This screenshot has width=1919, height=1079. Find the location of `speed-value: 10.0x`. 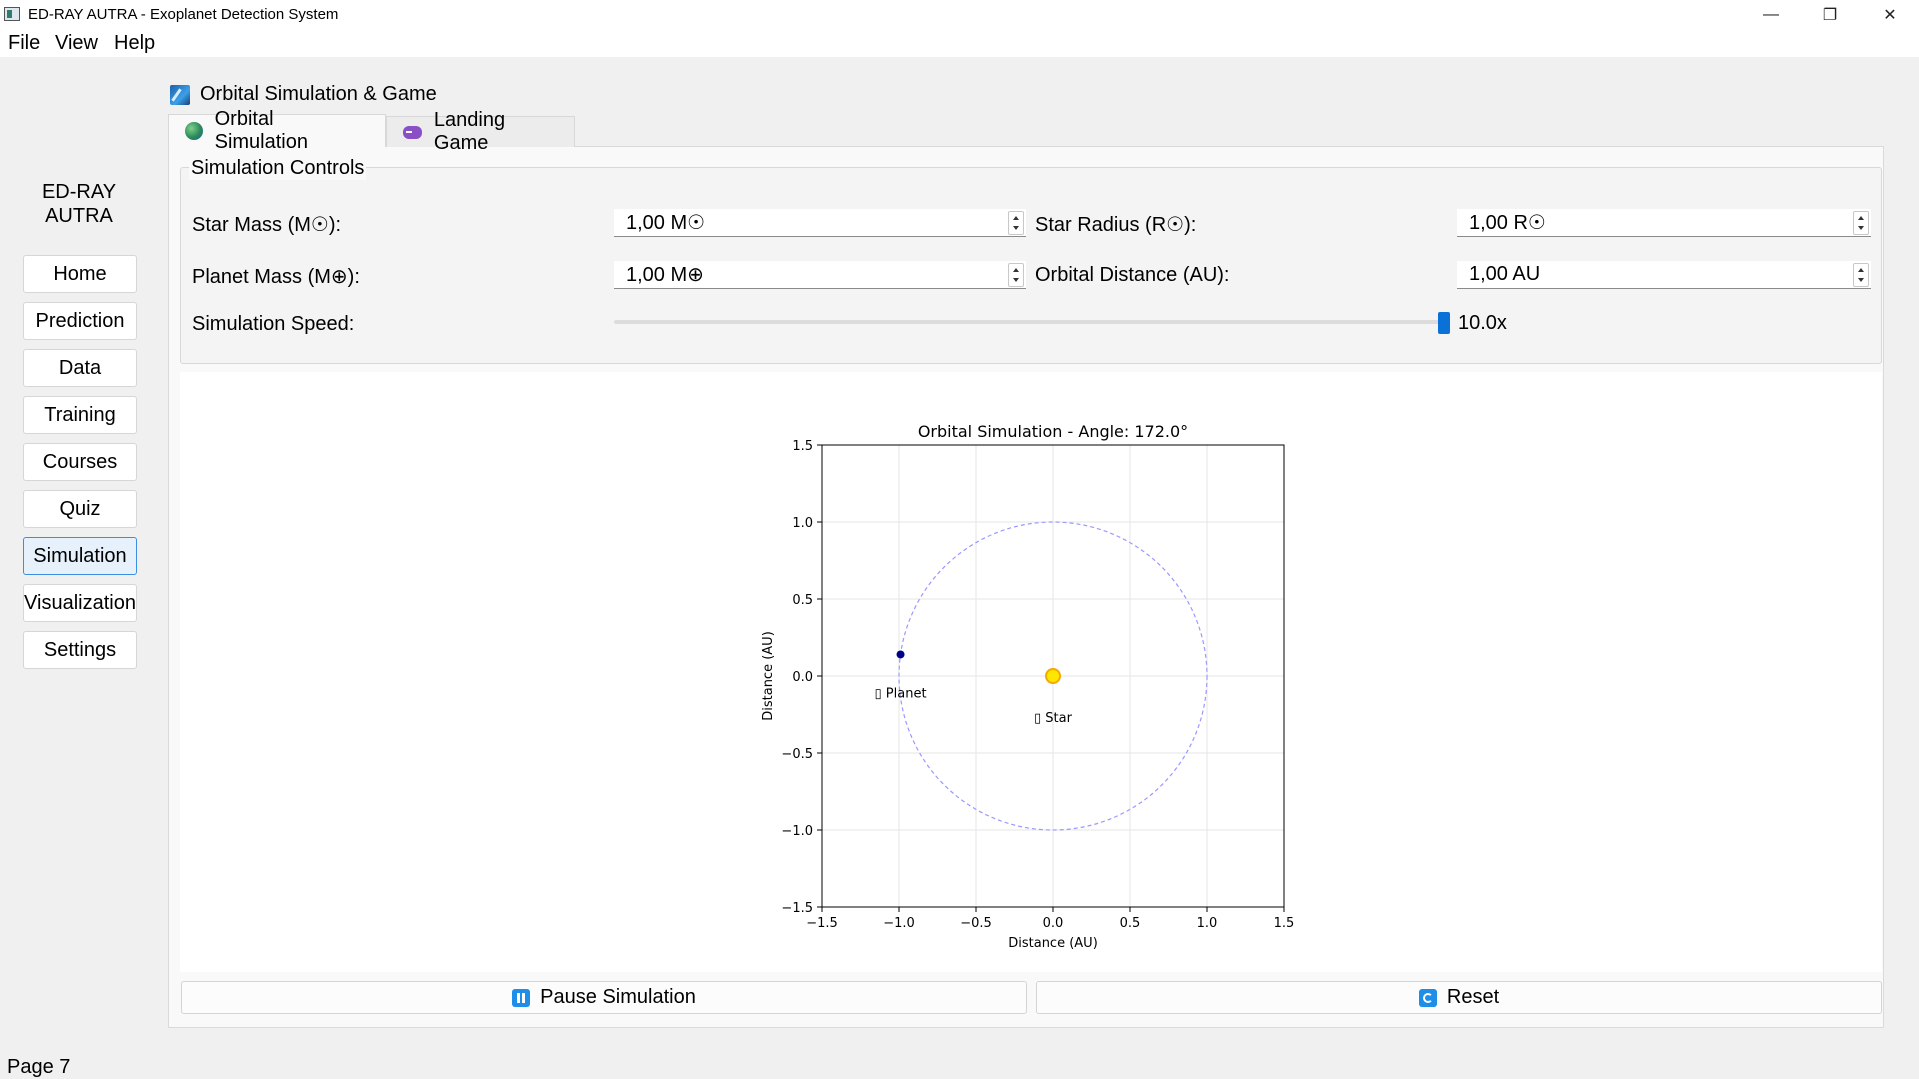

speed-value: 10.0x is located at coordinates (1482, 323).